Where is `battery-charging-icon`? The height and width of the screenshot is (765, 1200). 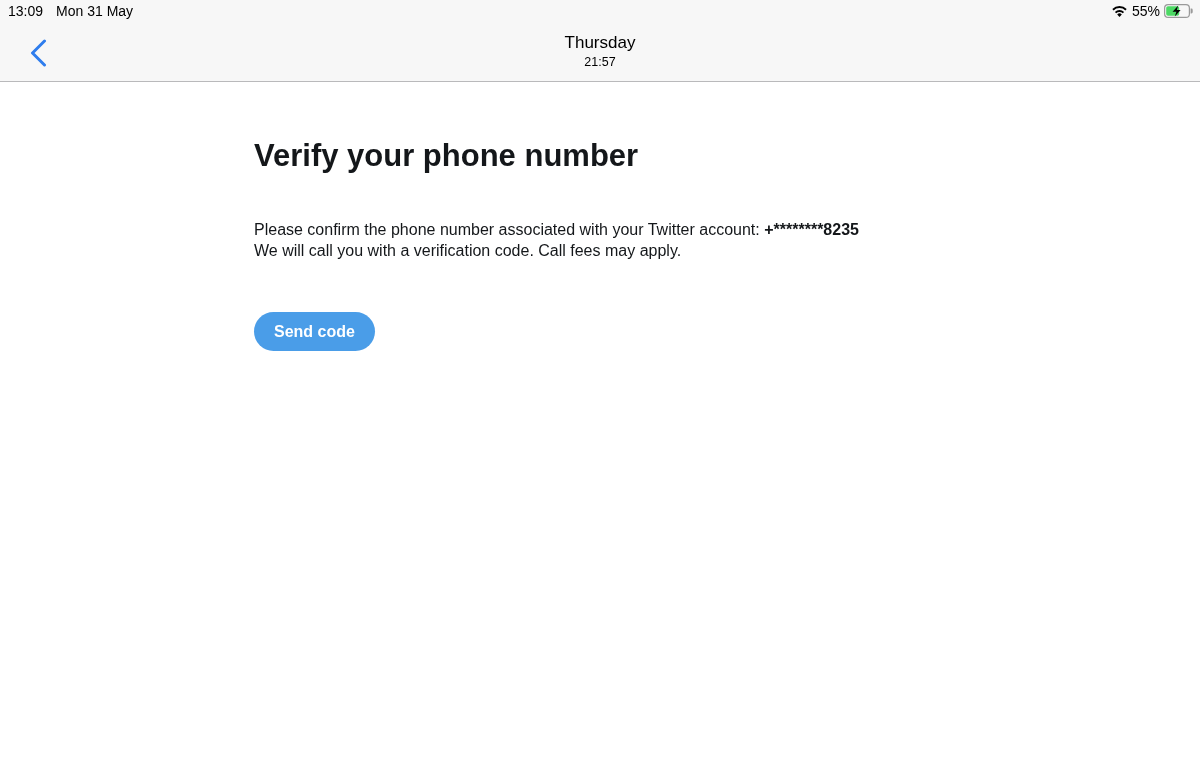
battery-charging-icon is located at coordinates (1178, 11).